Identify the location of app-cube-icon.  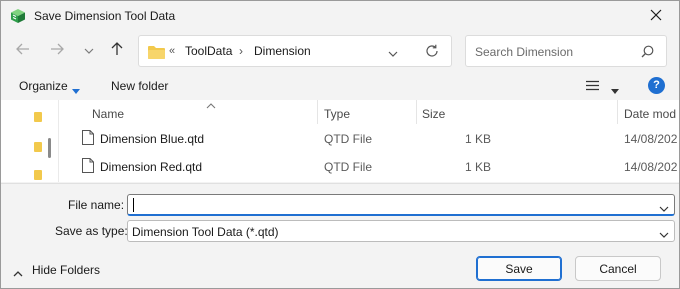
(18, 16).